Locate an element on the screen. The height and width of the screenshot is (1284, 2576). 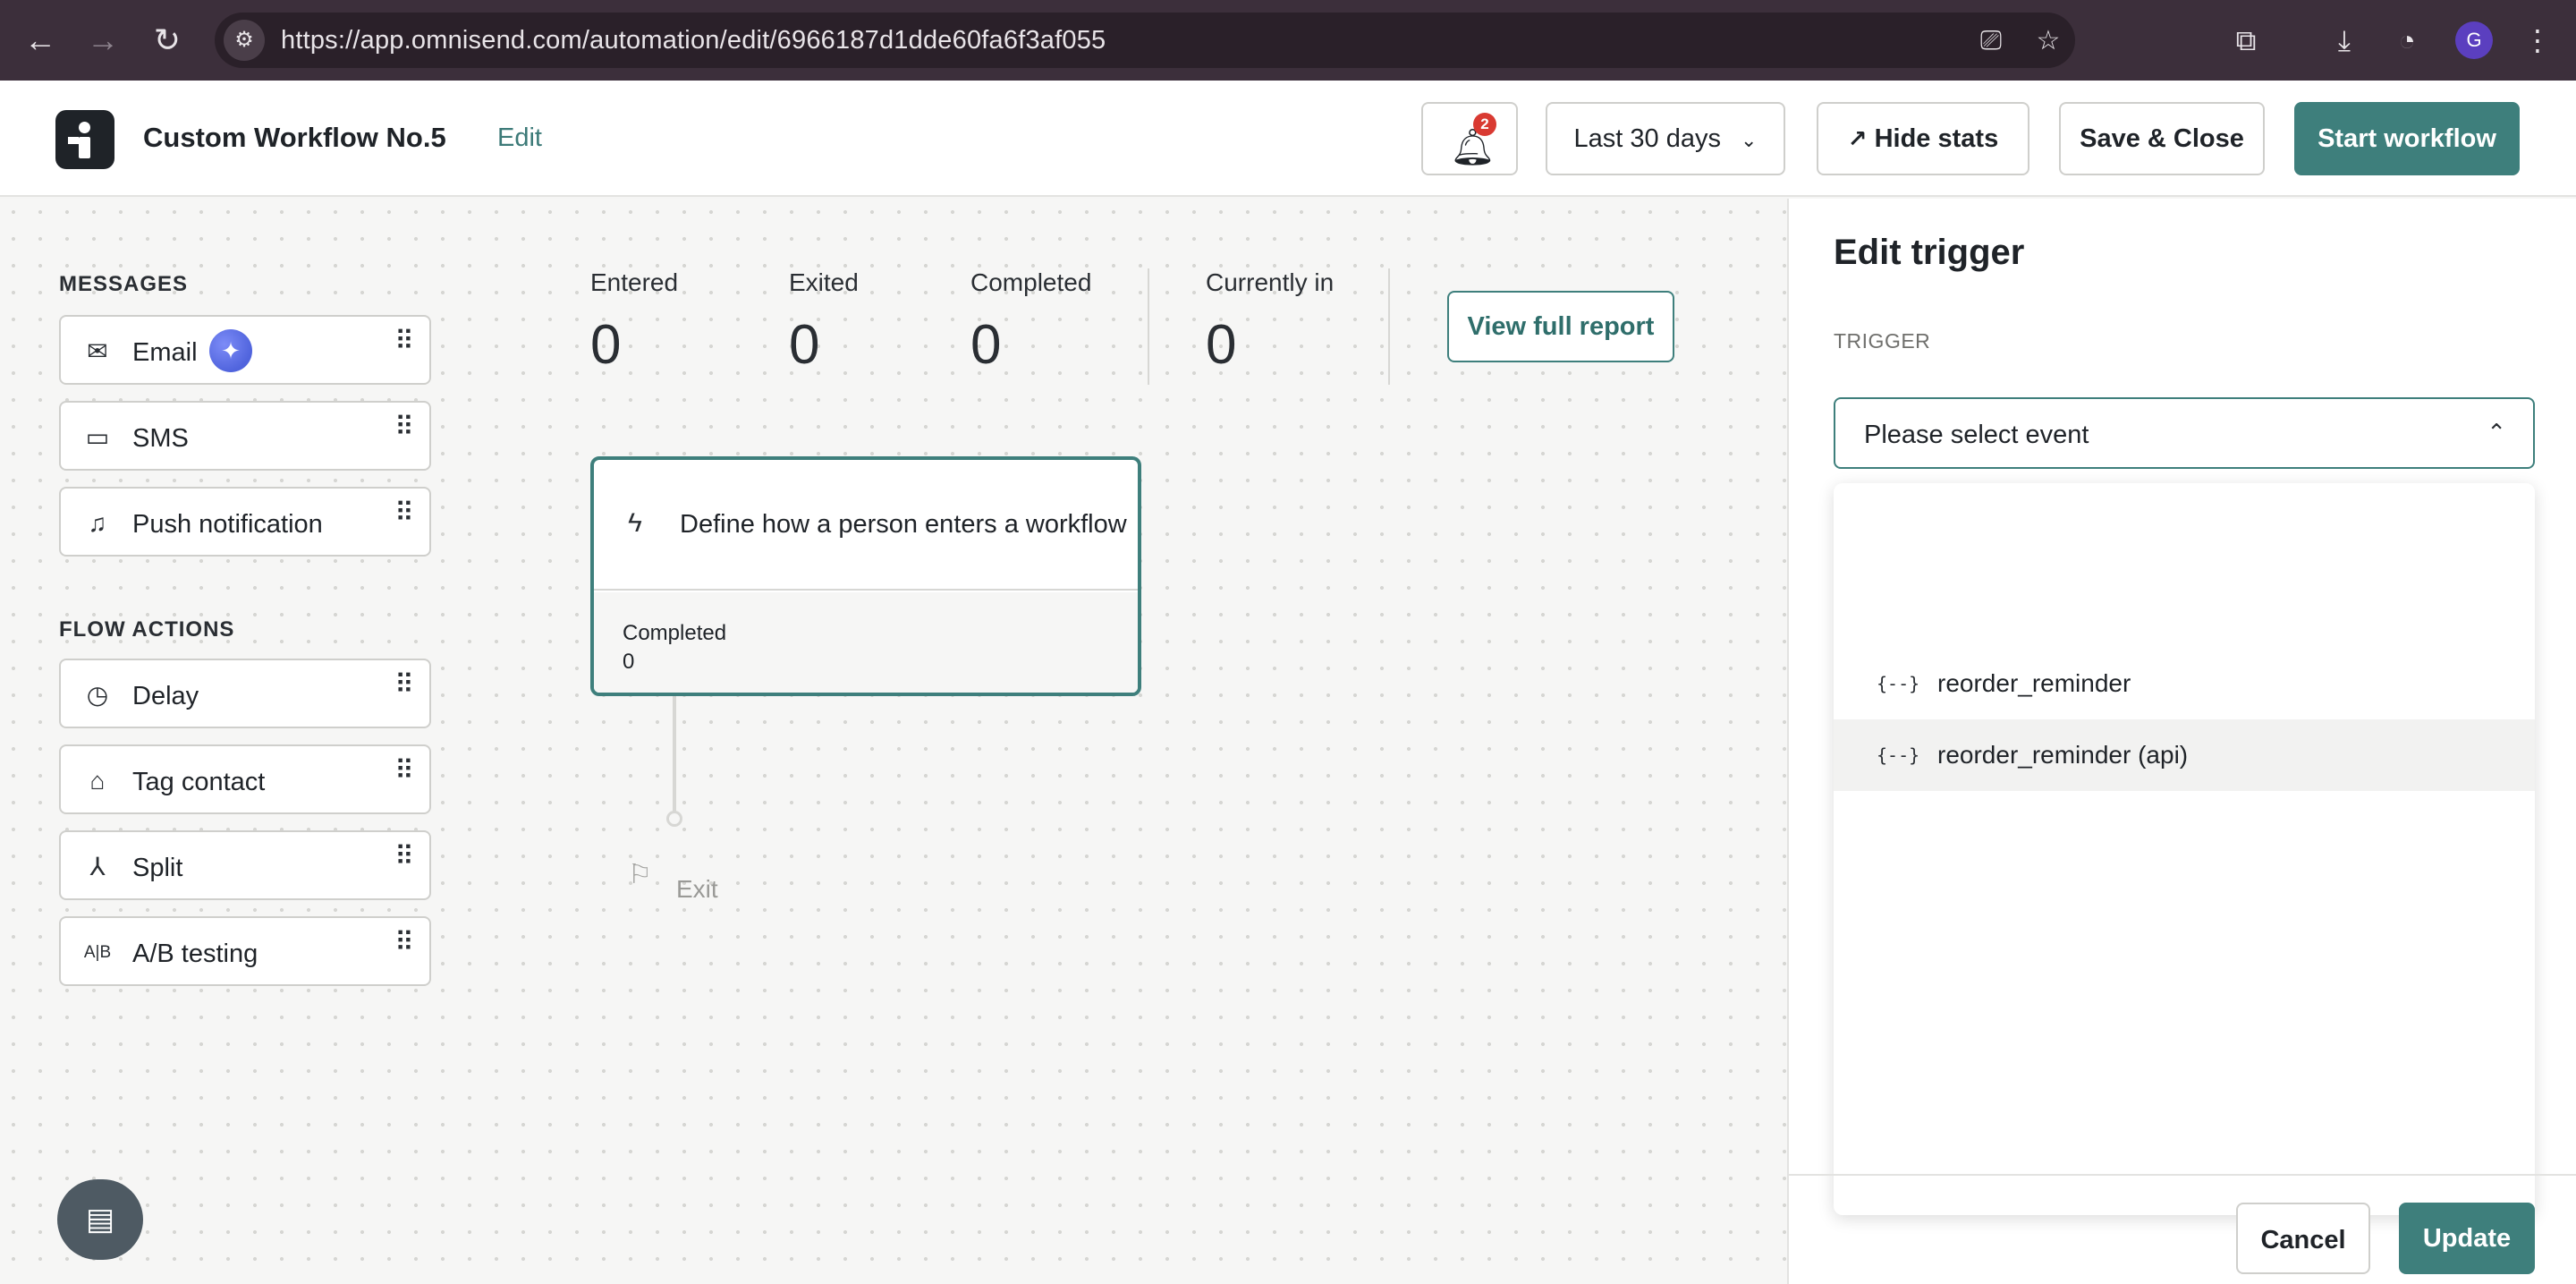
connector-dot is located at coordinates (674, 819).